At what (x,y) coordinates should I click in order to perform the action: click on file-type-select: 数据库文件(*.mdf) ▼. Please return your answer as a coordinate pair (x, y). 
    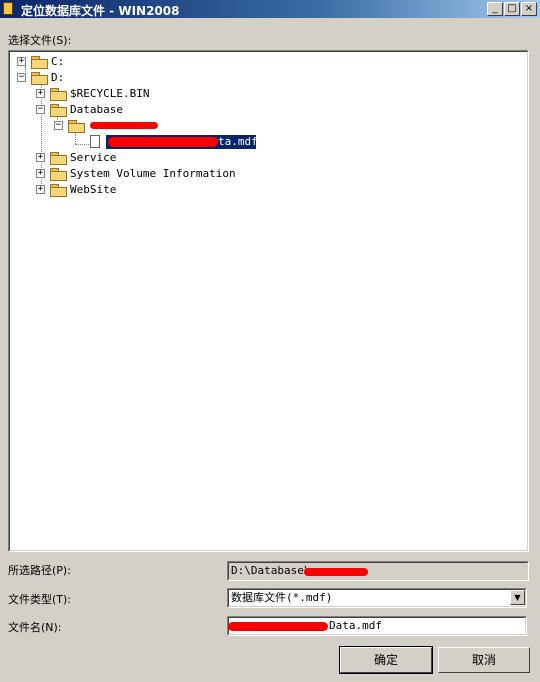
    Looking at the image, I should click on (377, 598).